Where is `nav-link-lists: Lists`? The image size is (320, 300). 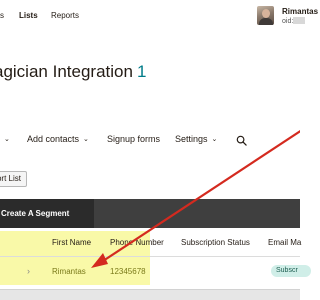
nav-link-lists: Lists is located at coordinates (28, 15).